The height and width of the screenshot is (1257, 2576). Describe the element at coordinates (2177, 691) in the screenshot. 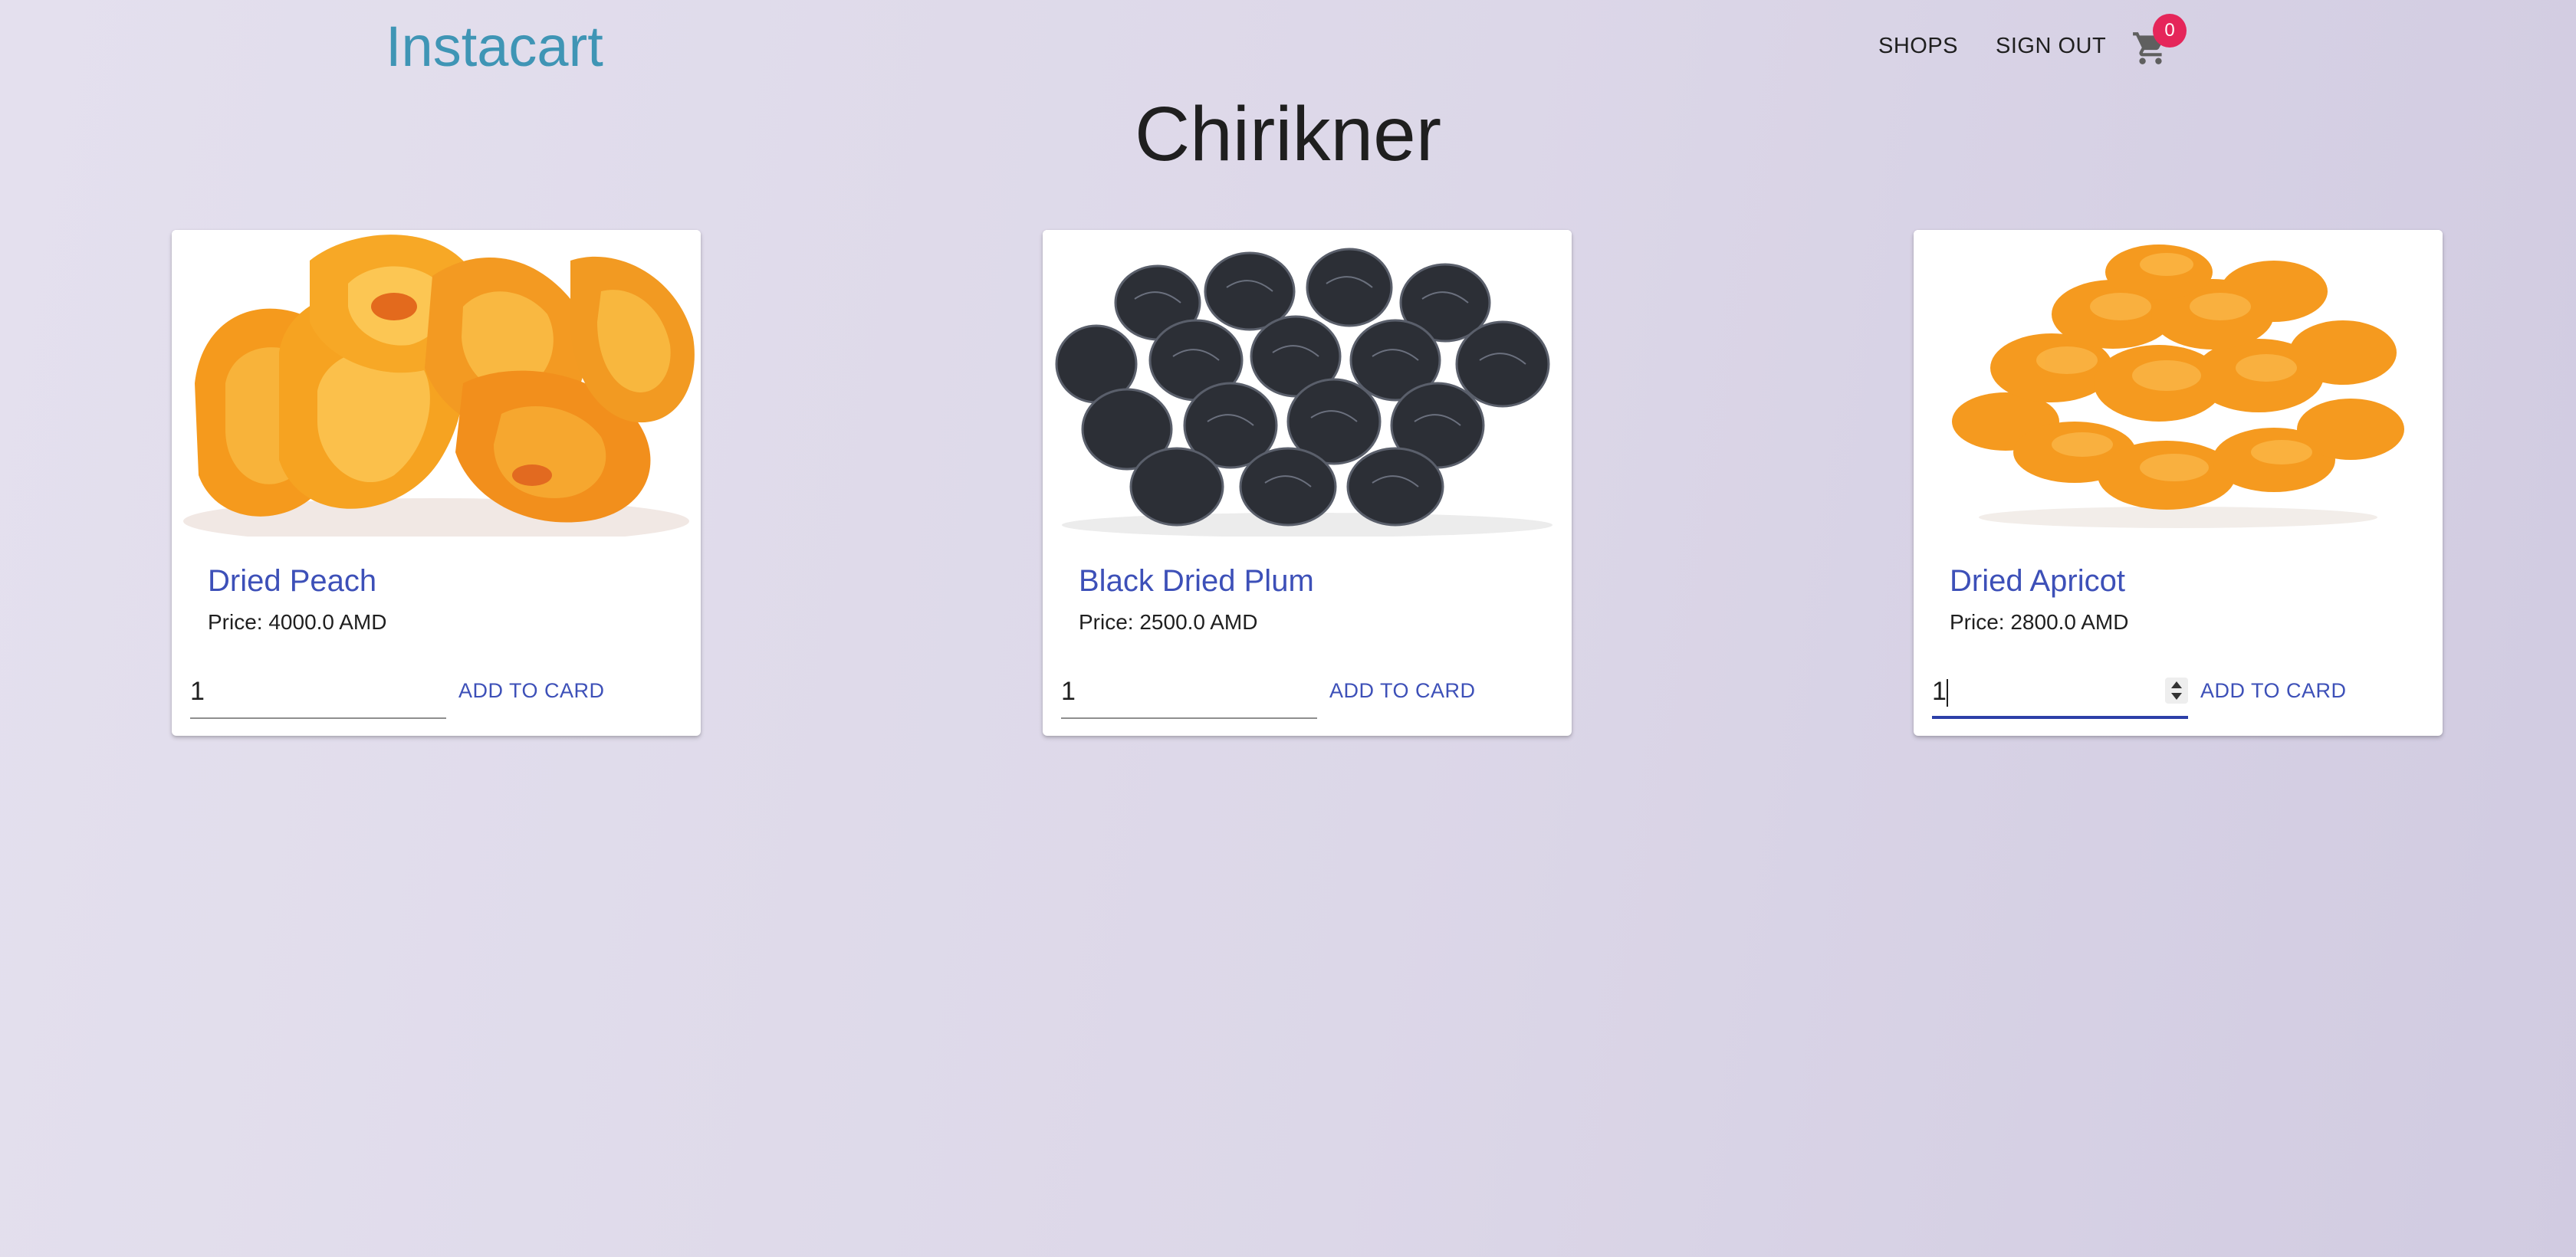

I see `quantity-stepper` at that location.